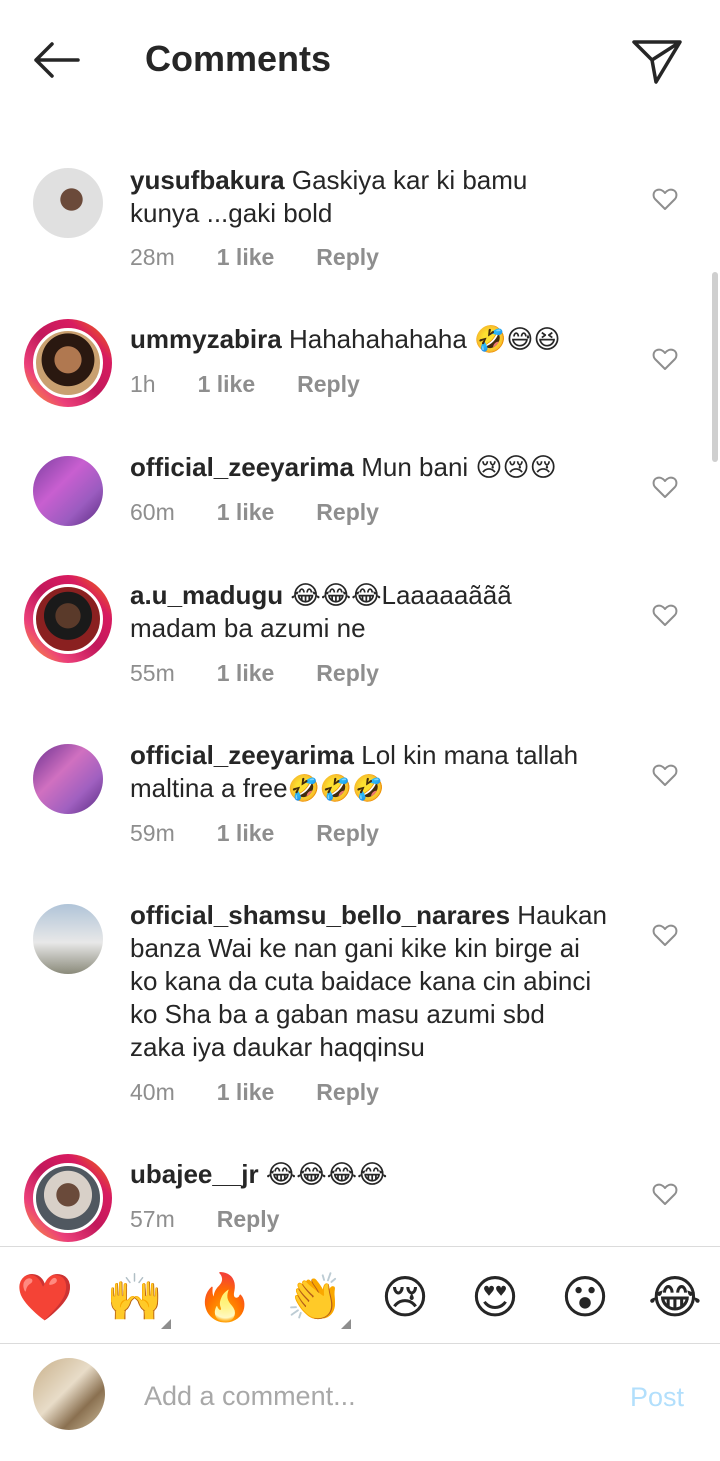 The image size is (720, 1461). I want to click on comment-meta: 28m 1 like Reply, so click(254, 257).